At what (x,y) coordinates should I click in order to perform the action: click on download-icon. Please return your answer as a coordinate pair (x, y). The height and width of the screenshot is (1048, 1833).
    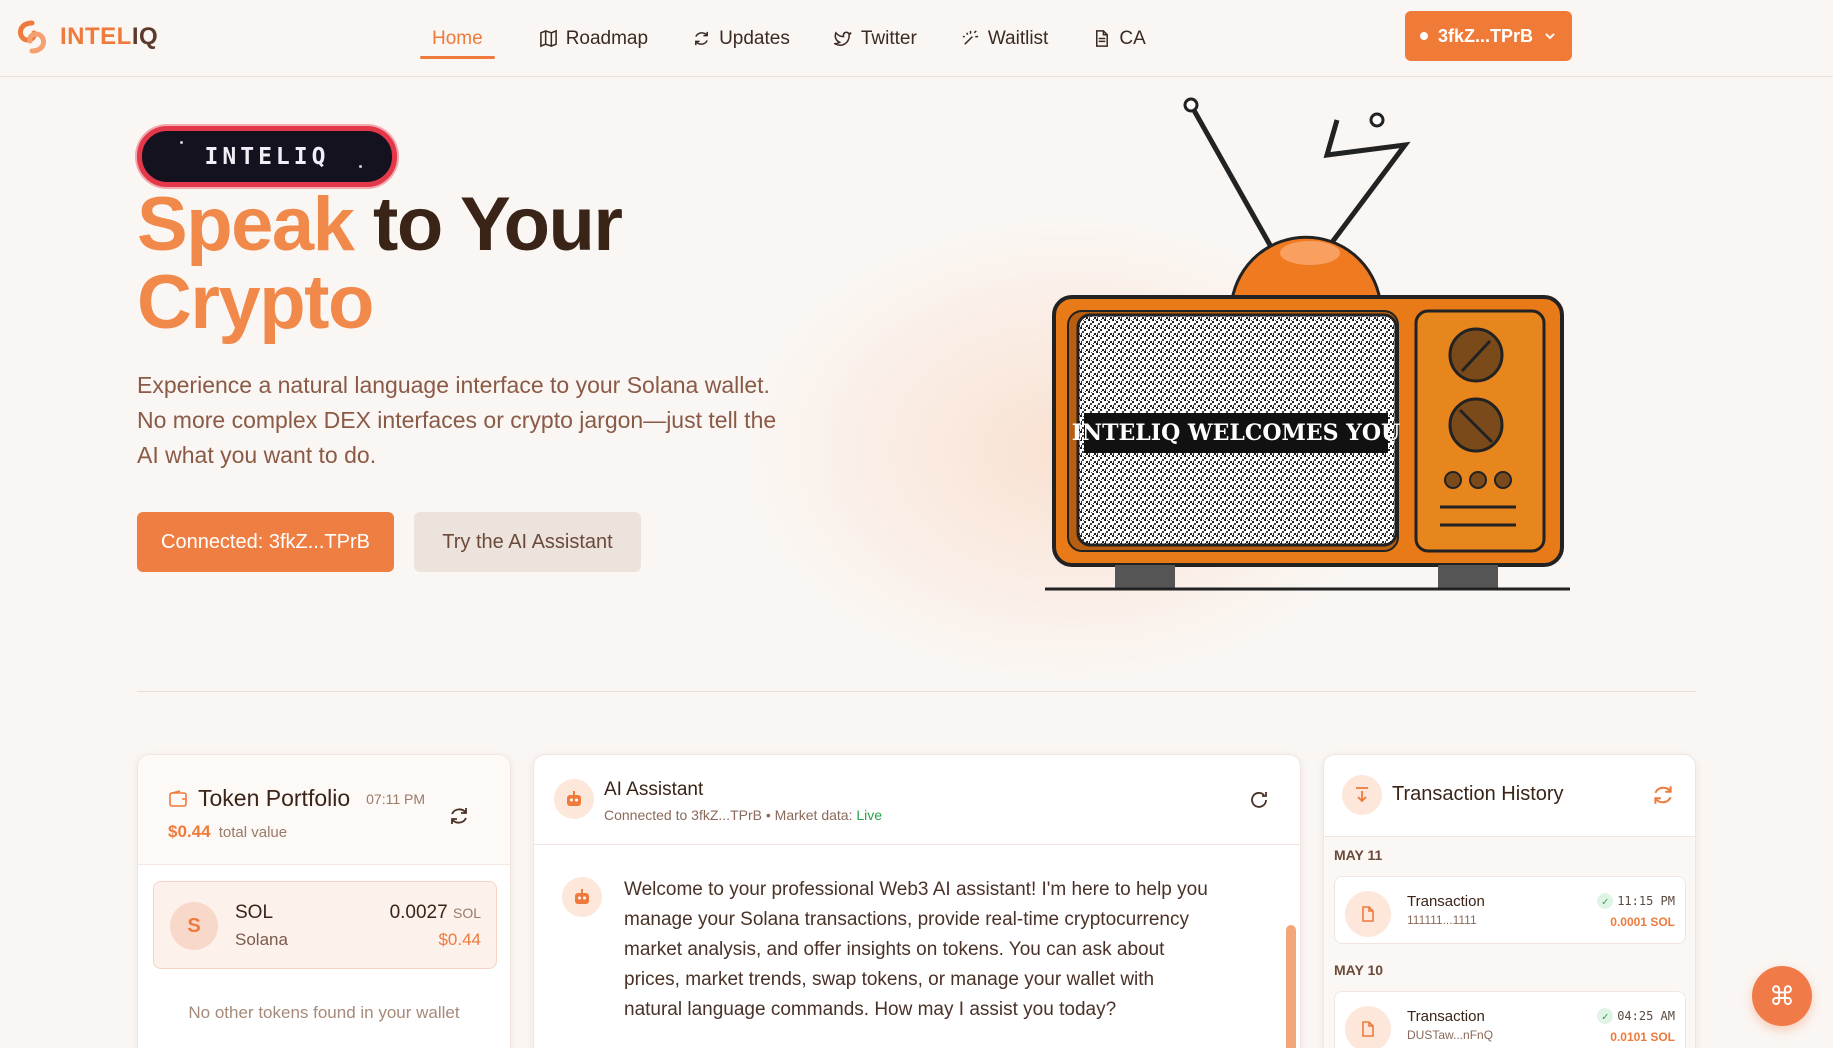
    Looking at the image, I should click on (1362, 795).